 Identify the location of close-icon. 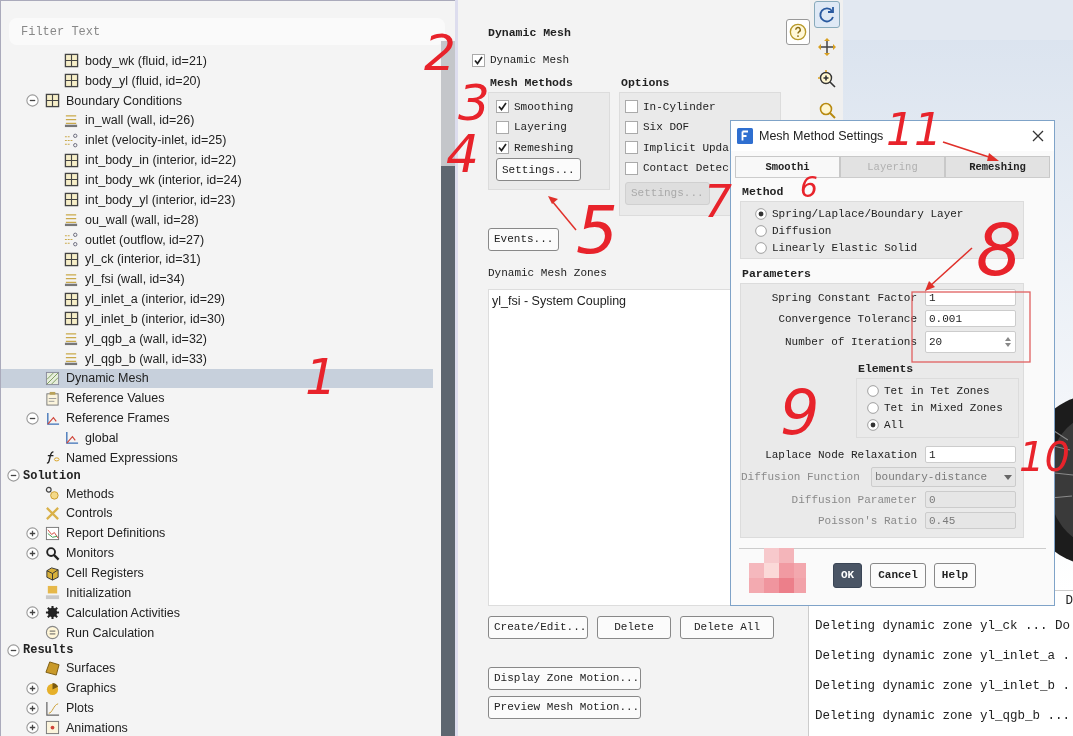
(1038, 136).